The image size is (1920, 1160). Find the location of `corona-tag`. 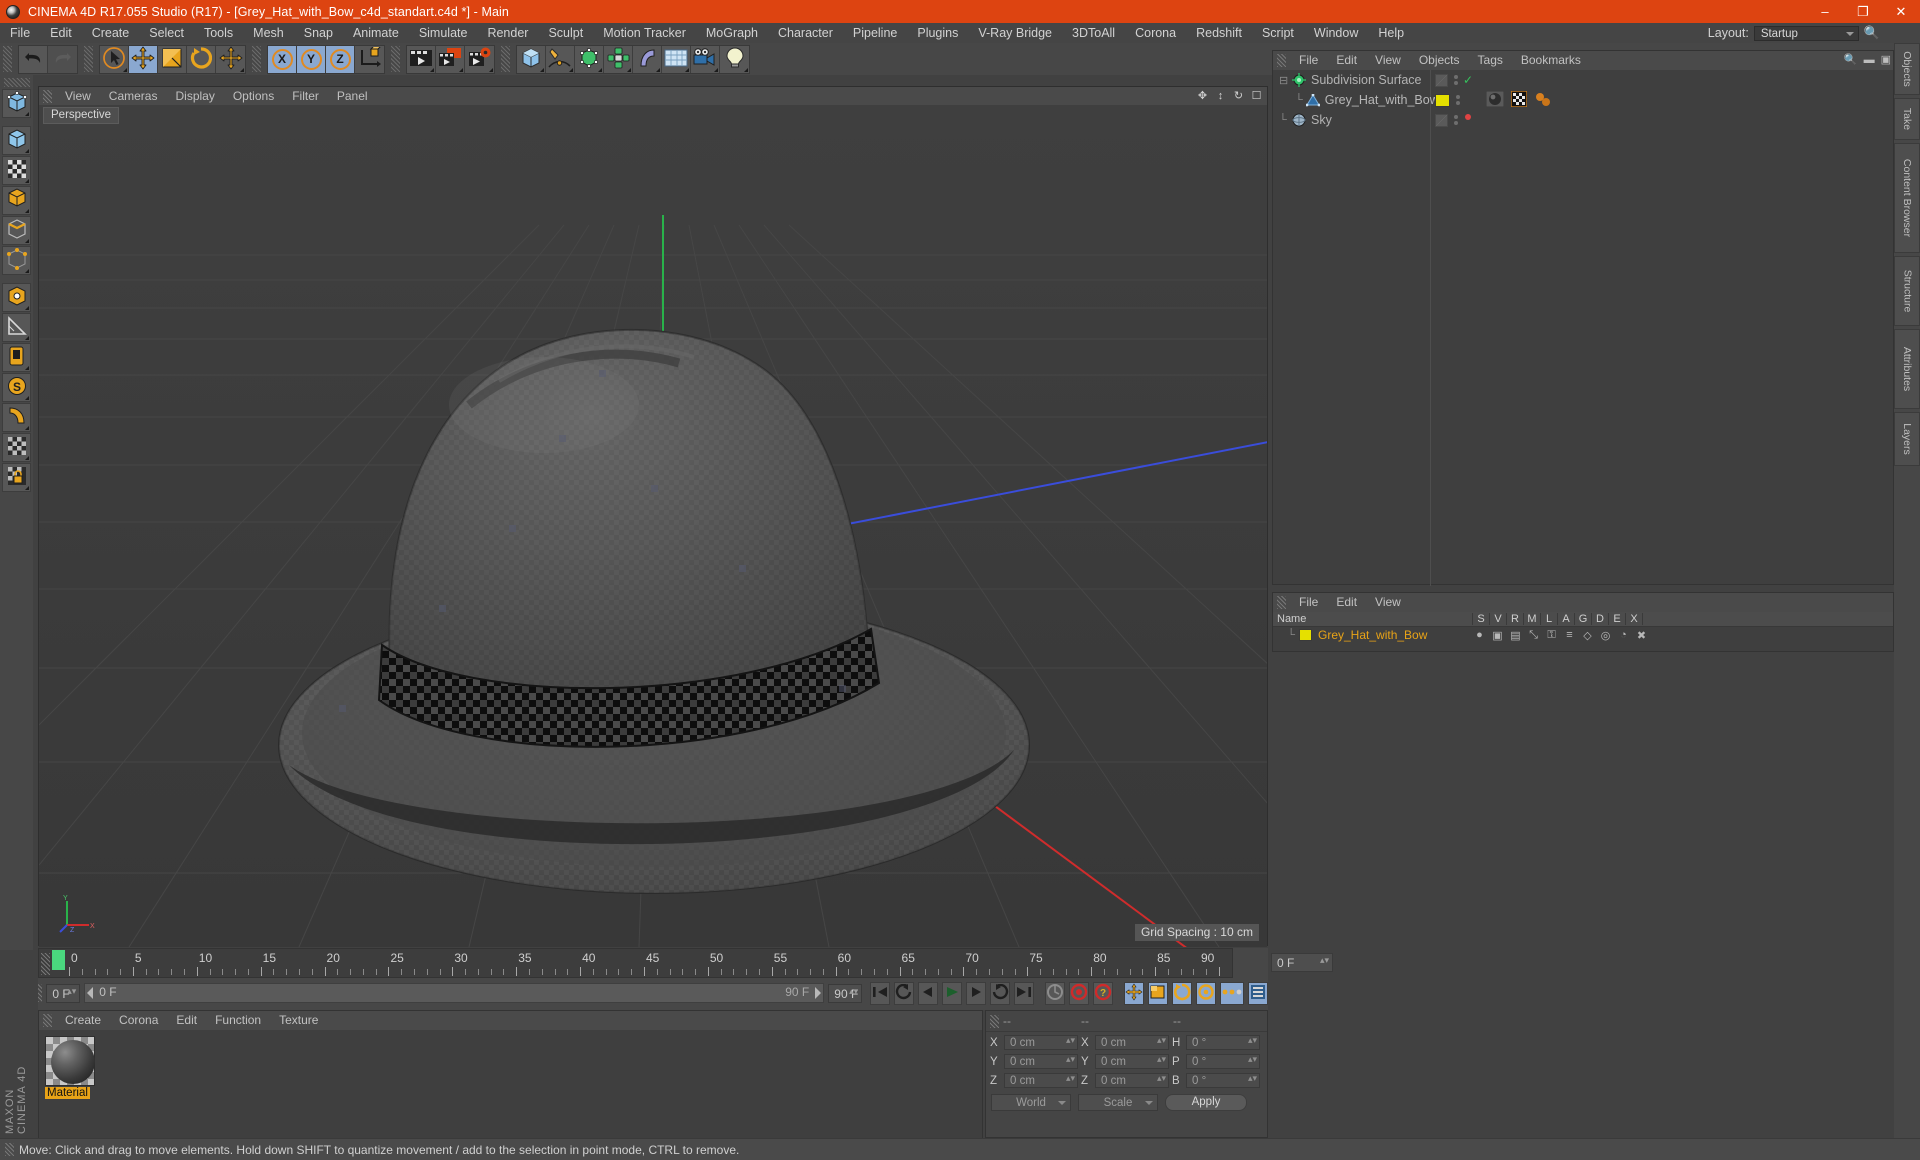

corona-tag is located at coordinates (1543, 100).